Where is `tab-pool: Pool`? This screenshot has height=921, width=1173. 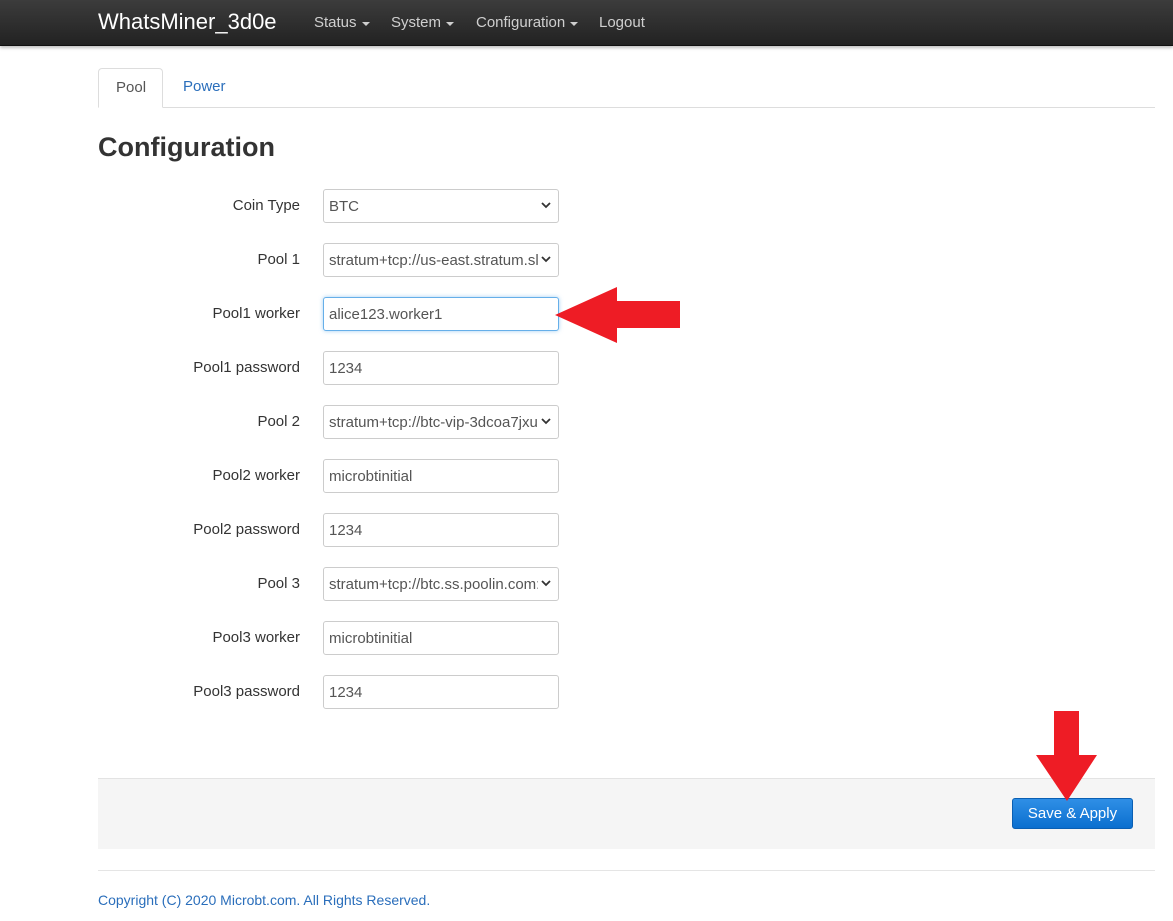
tab-pool: Pool is located at coordinates (130, 88).